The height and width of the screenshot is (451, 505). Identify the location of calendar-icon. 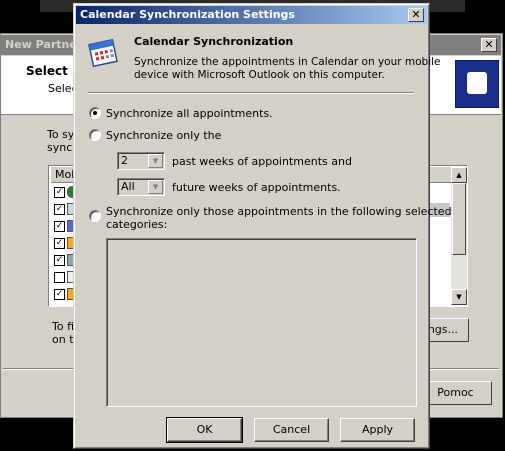
(103, 52).